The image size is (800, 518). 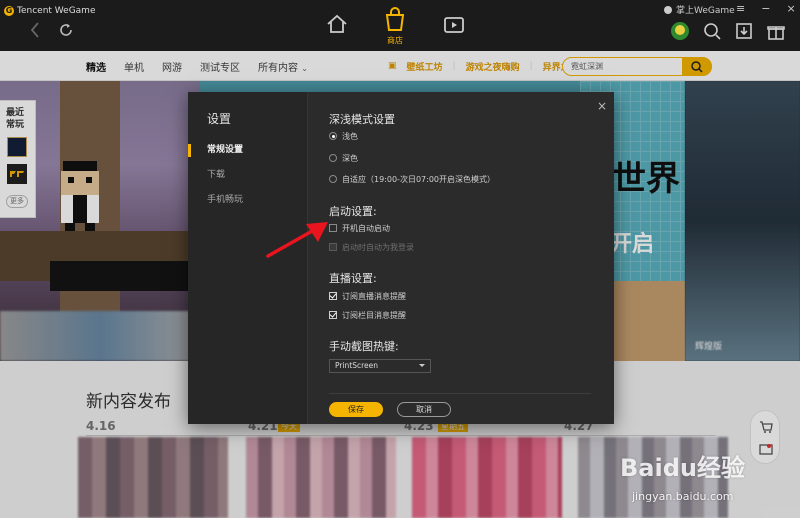 I want to click on settings-menu-mobile: 手机畅玩, so click(x=248, y=206).